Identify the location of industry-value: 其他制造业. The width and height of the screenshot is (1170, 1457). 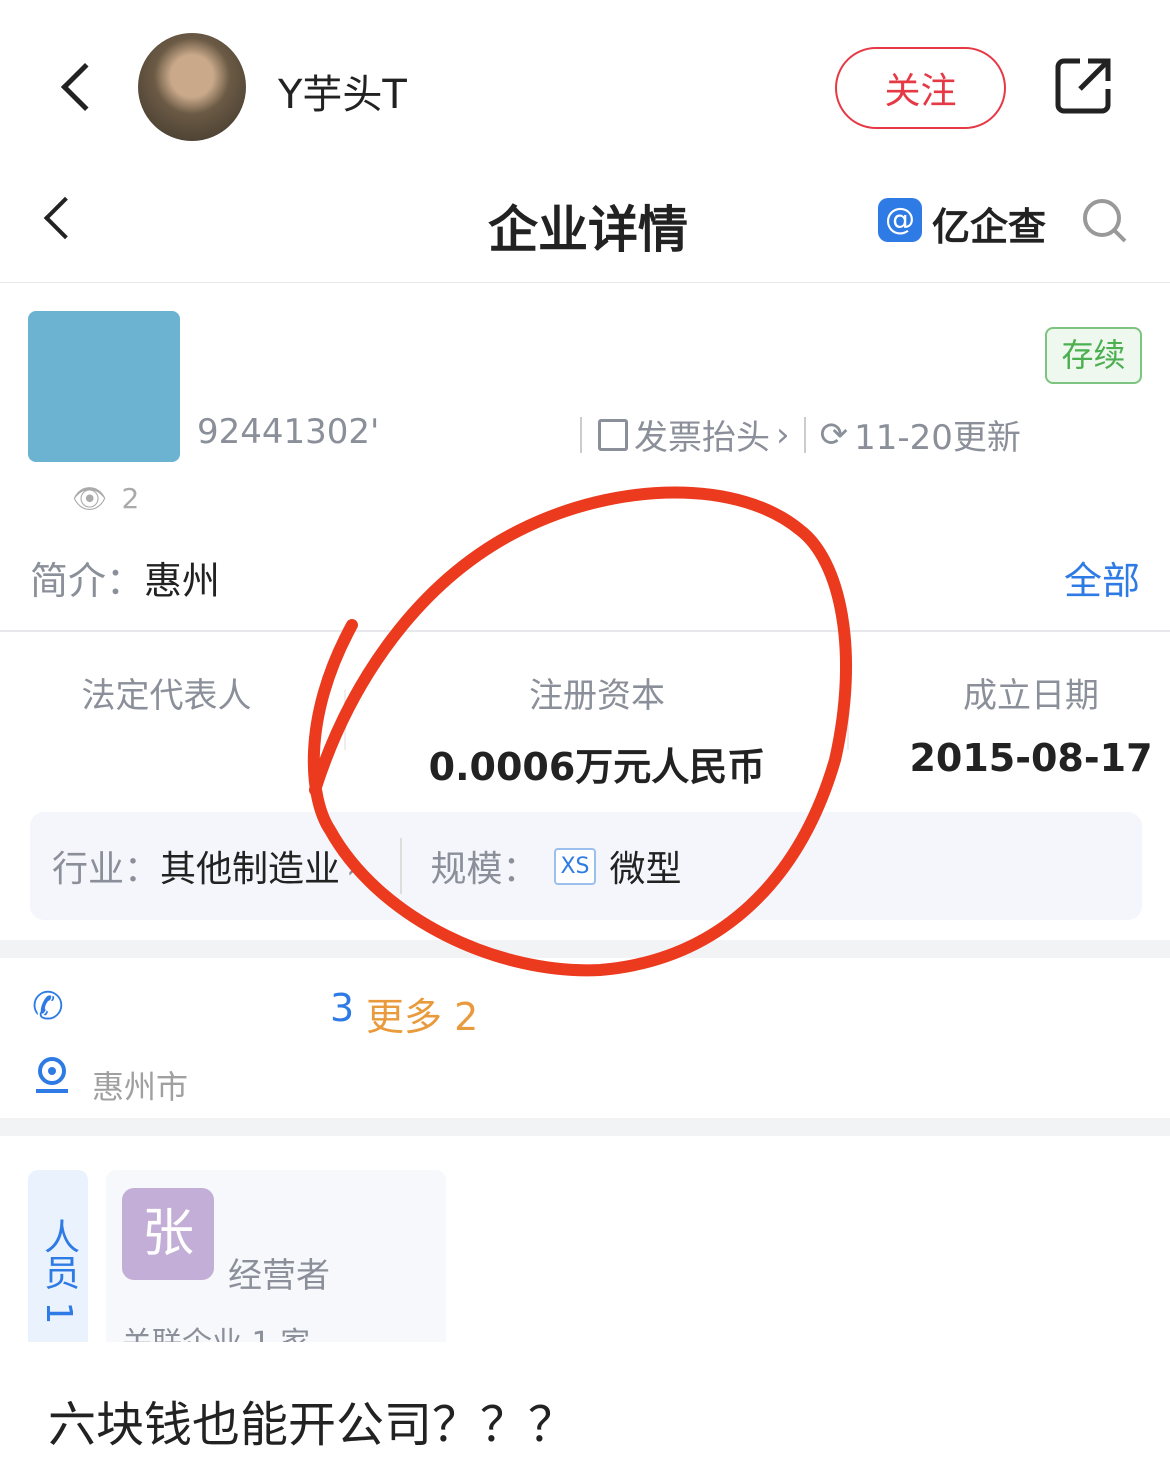
(250, 866).